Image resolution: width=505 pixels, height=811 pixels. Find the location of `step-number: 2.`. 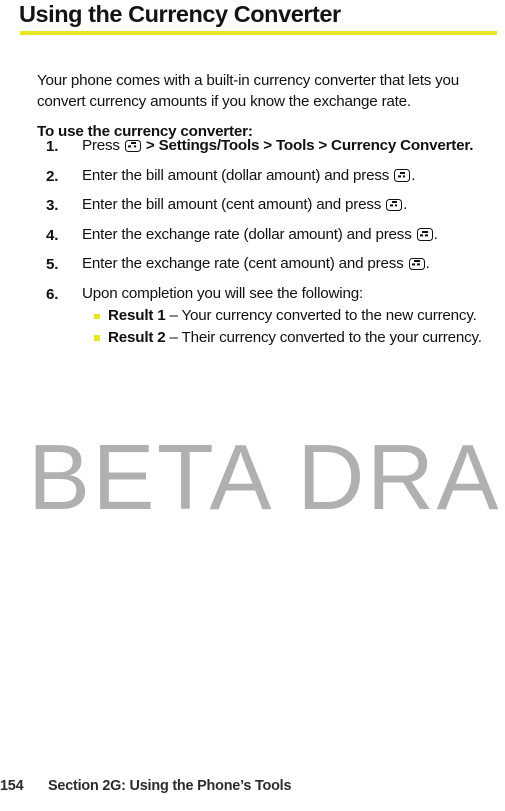

step-number: 2. is located at coordinates (52, 176).